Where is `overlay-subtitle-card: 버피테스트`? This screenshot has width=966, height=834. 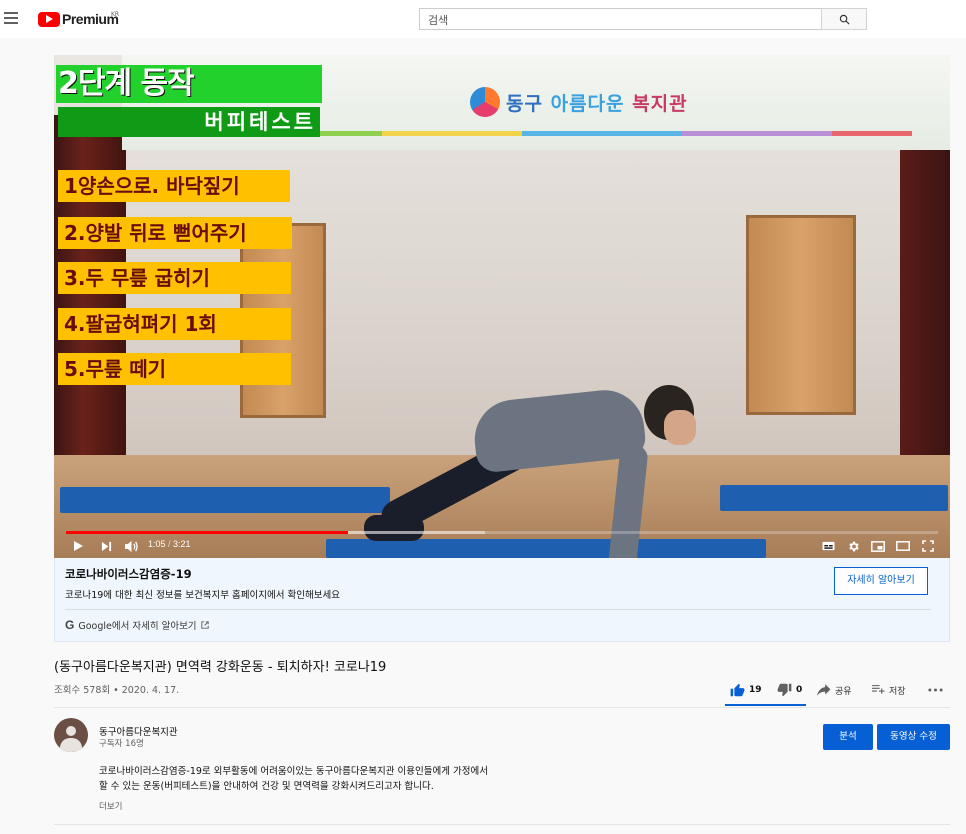 overlay-subtitle-card: 버피테스트 is located at coordinates (189, 122).